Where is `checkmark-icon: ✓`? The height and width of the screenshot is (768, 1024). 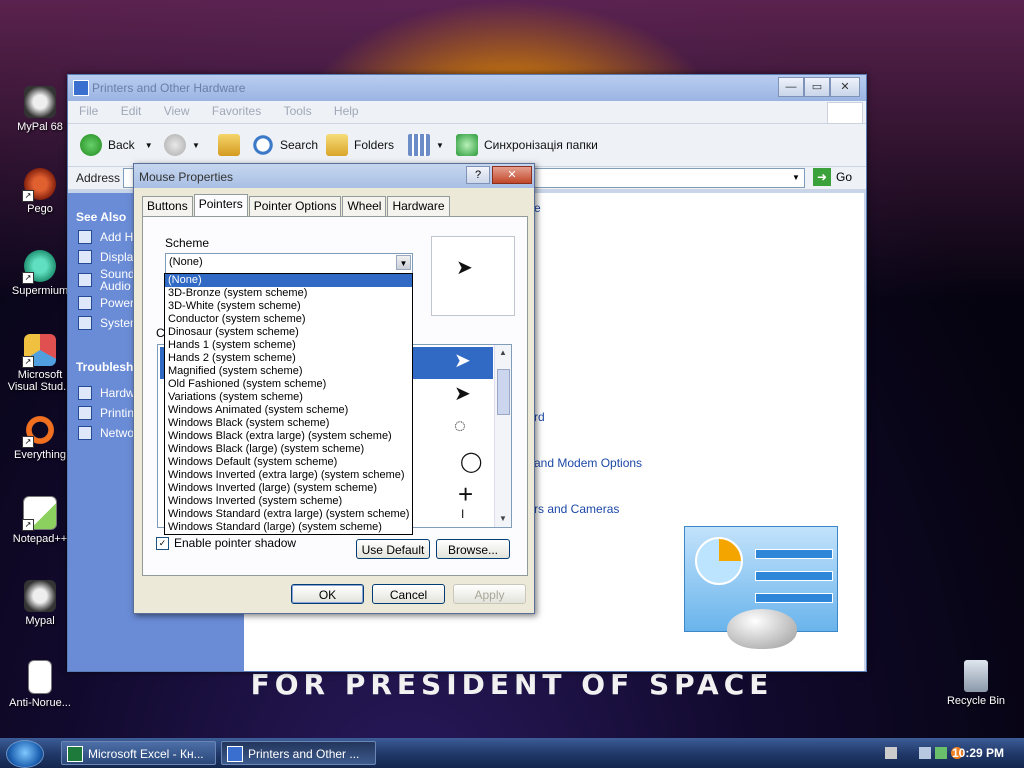
checkmark-icon: ✓ is located at coordinates (162, 543).